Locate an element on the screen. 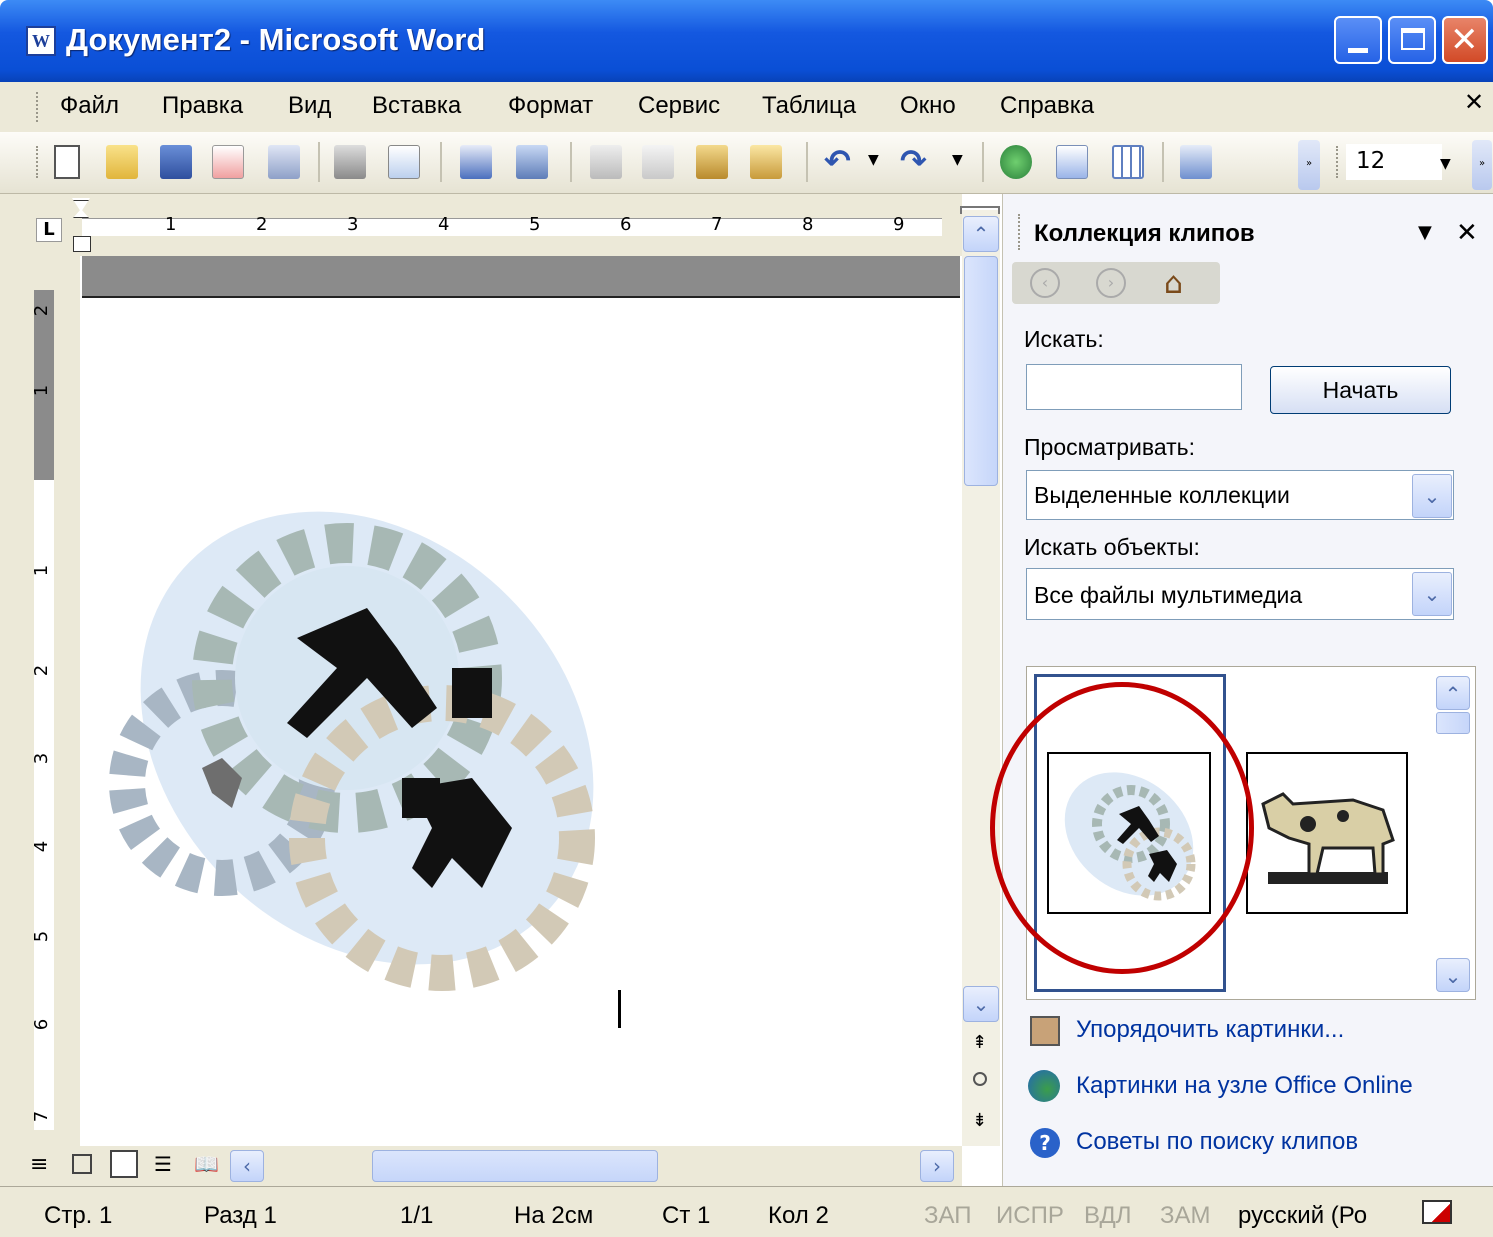  menu-view: Вид is located at coordinates (309, 106).